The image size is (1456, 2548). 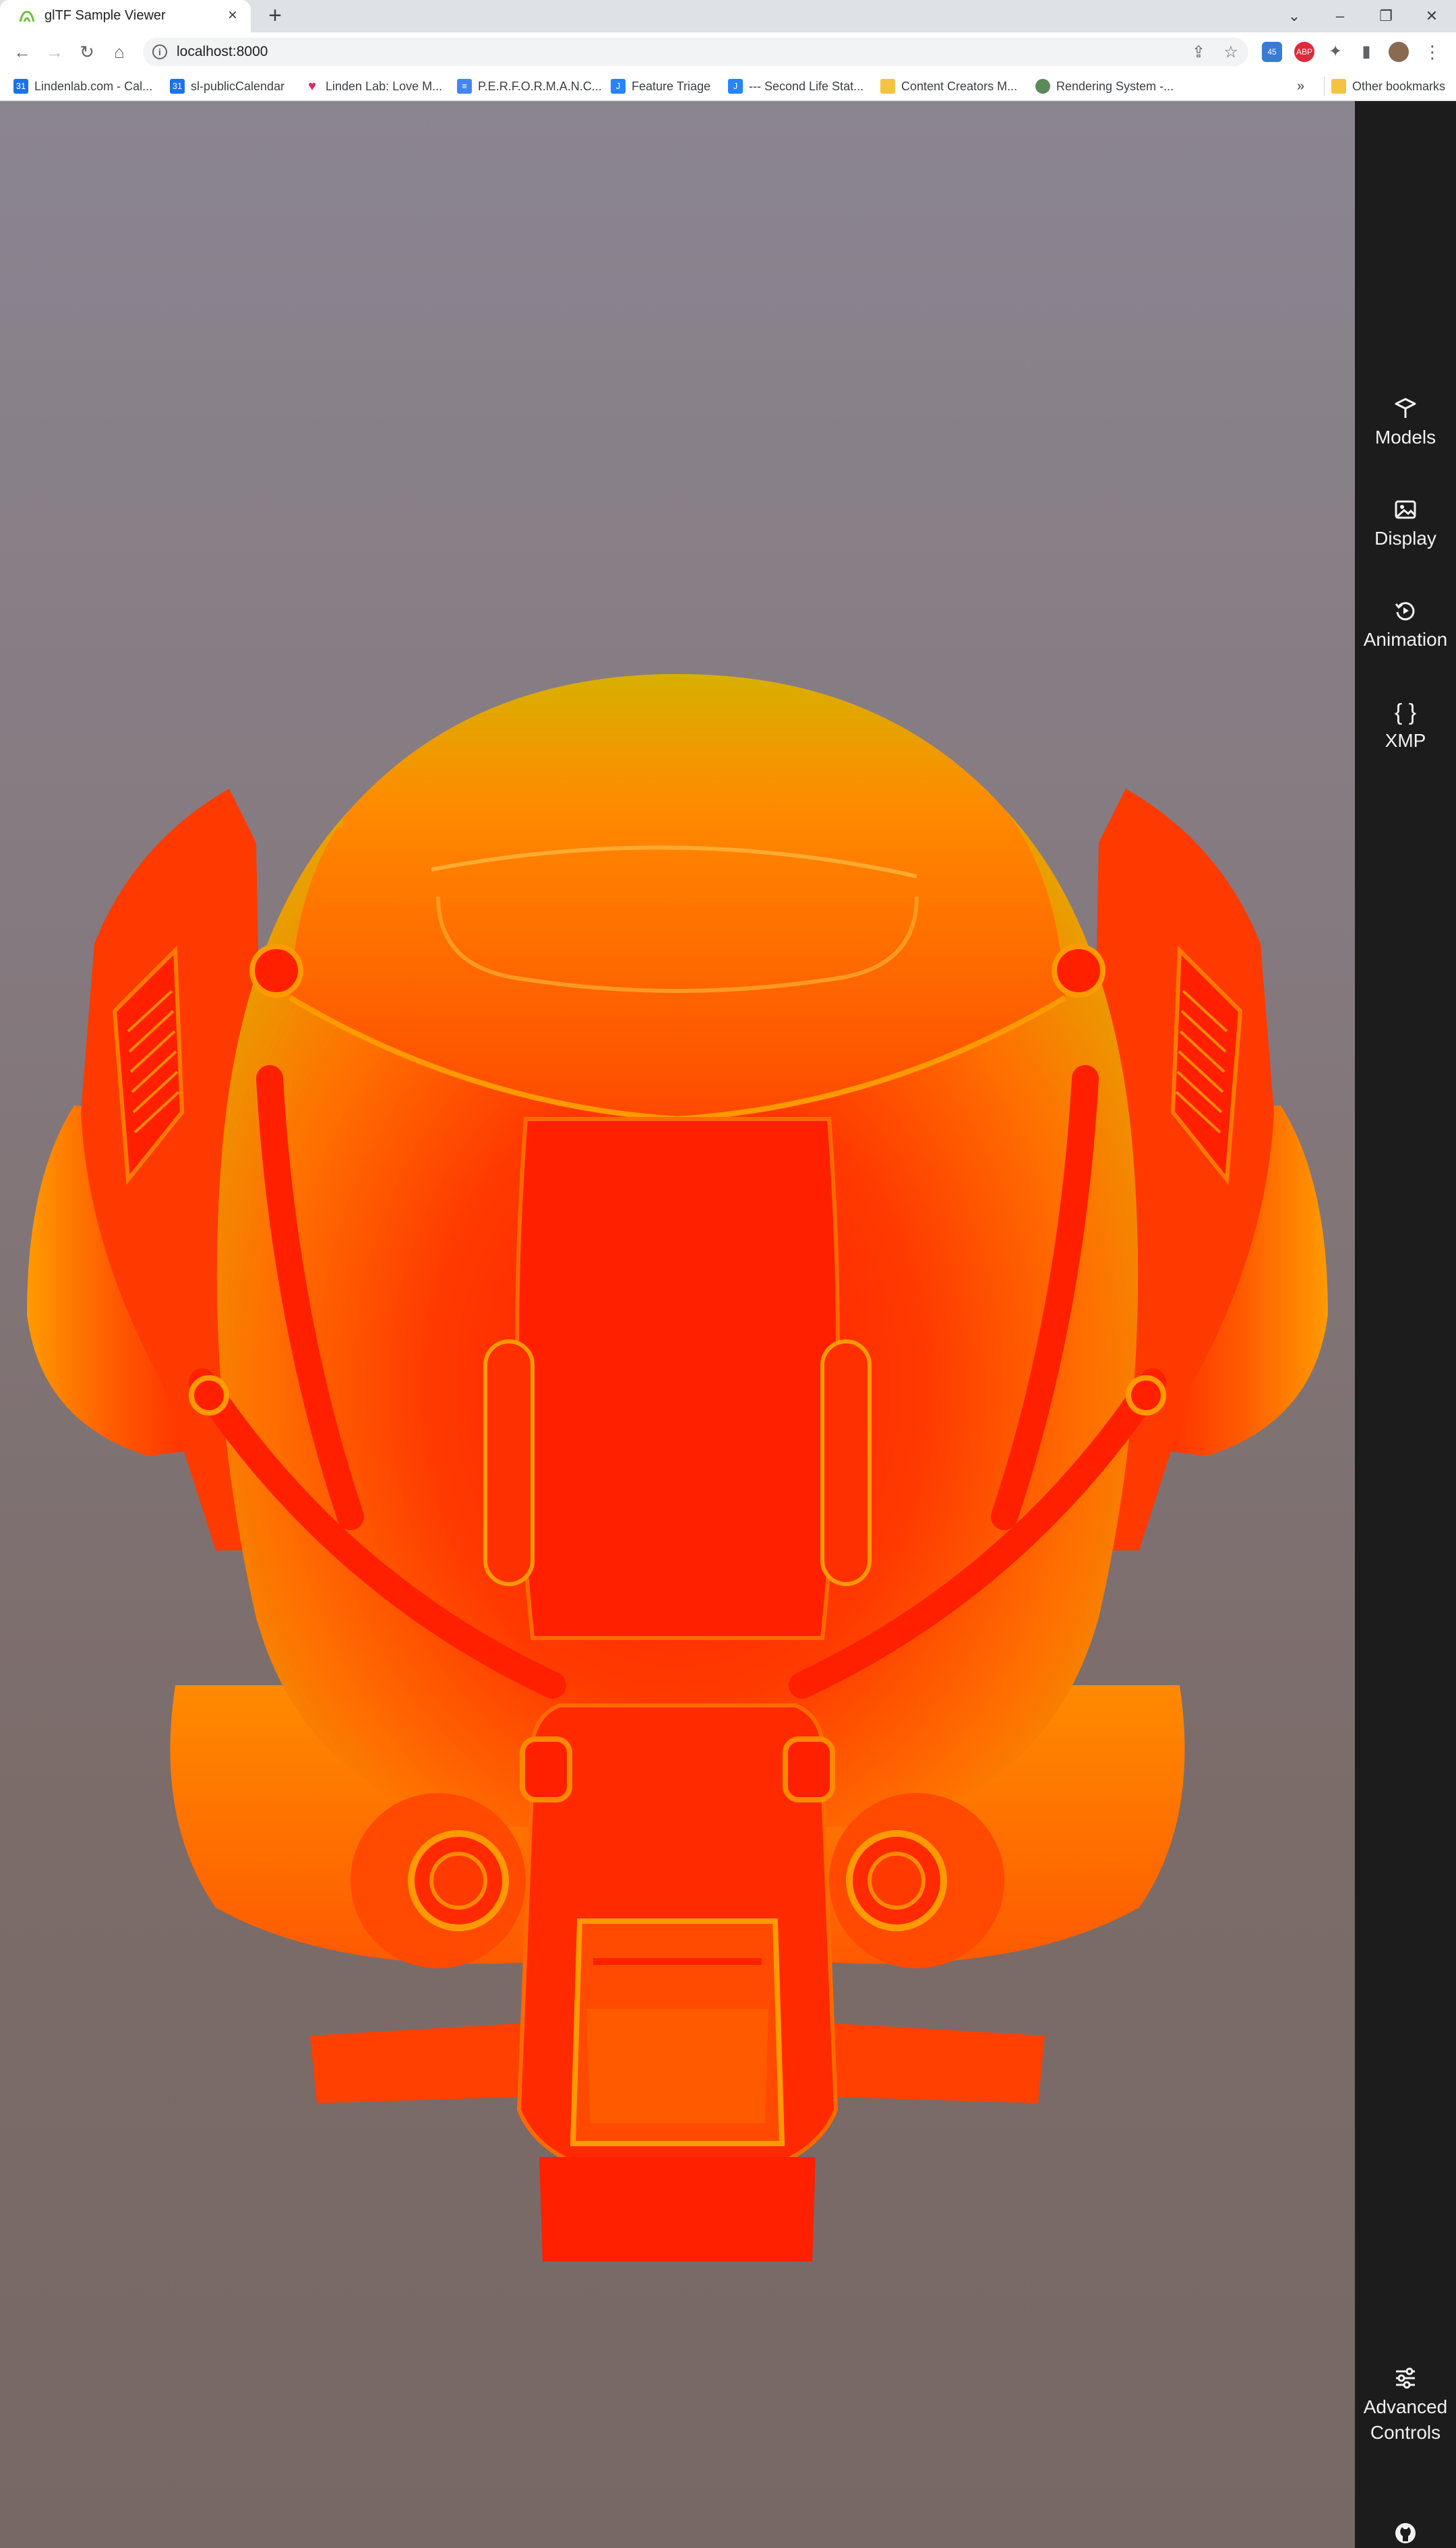 I want to click on close-tab-icon: ×, so click(x=232, y=15).